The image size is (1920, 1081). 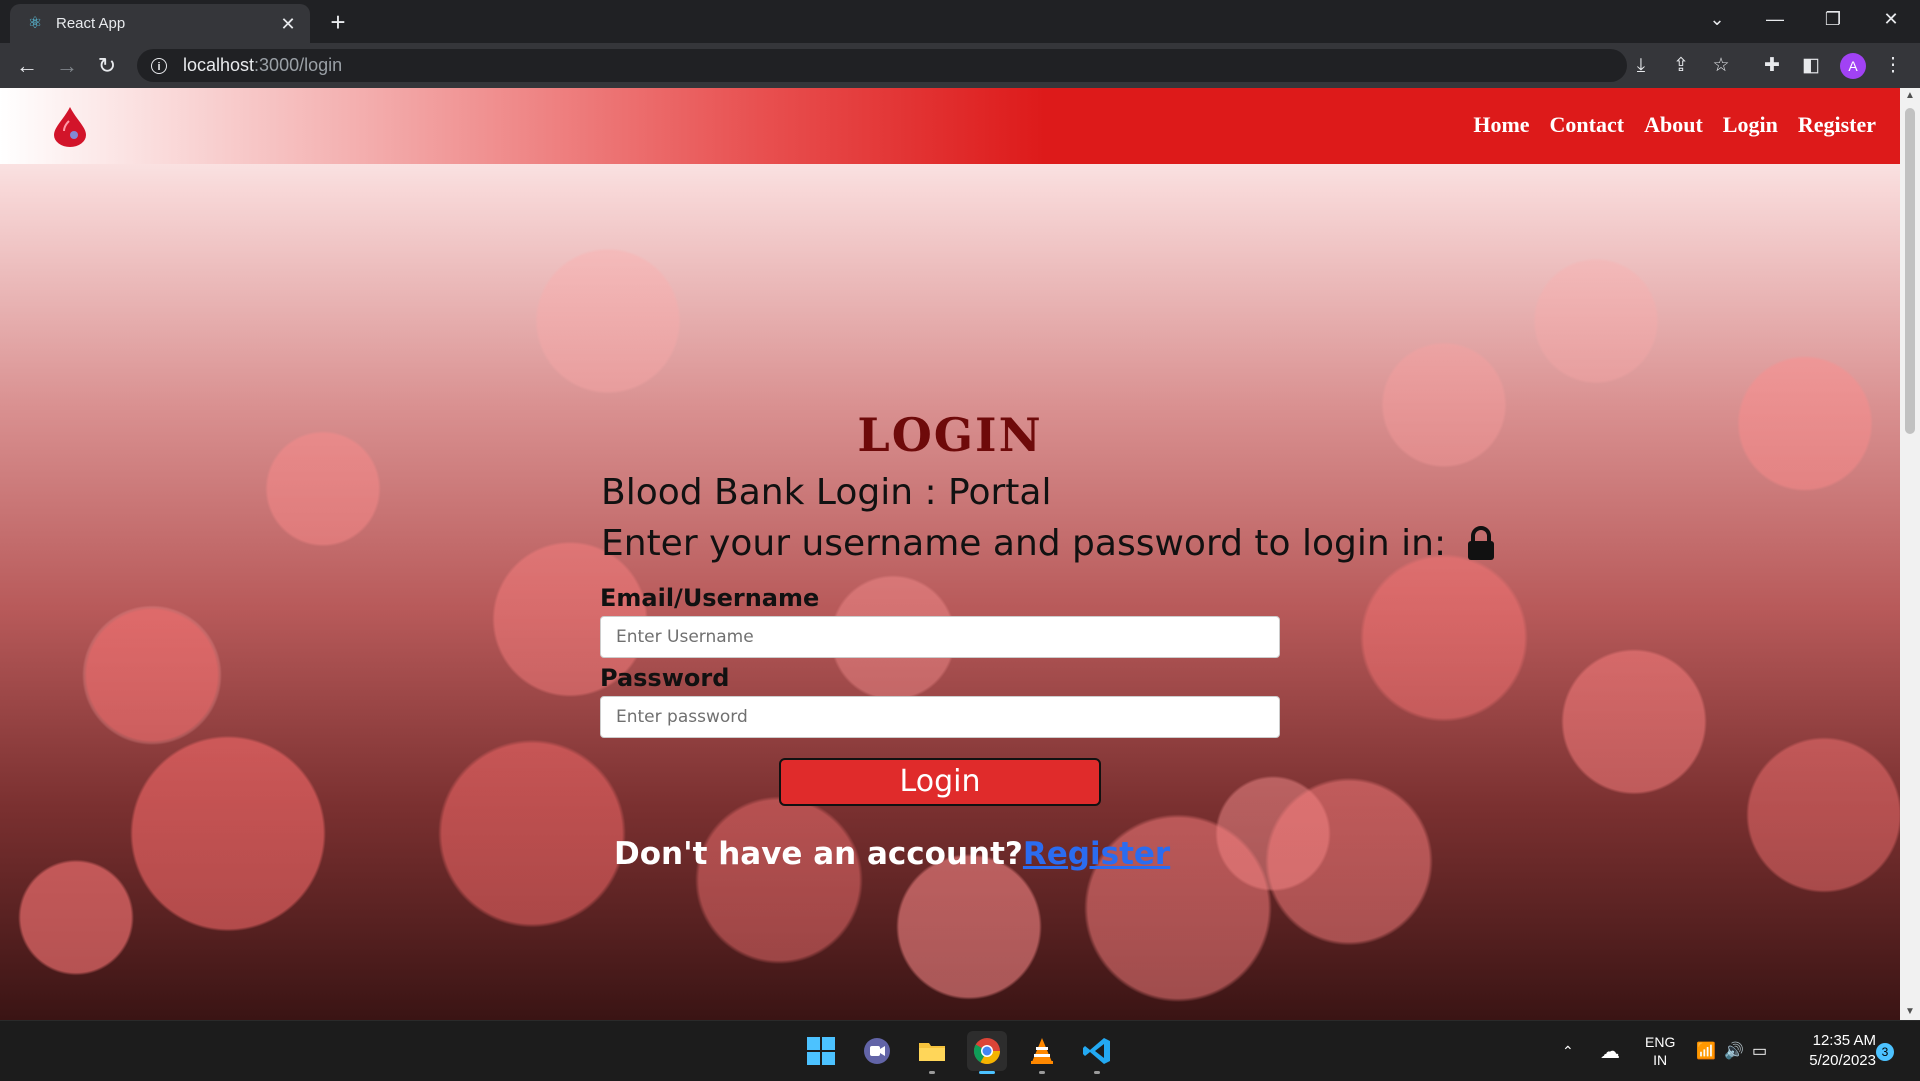 What do you see at coordinates (1910, 271) in the screenshot?
I see `scroll-thumb` at bounding box center [1910, 271].